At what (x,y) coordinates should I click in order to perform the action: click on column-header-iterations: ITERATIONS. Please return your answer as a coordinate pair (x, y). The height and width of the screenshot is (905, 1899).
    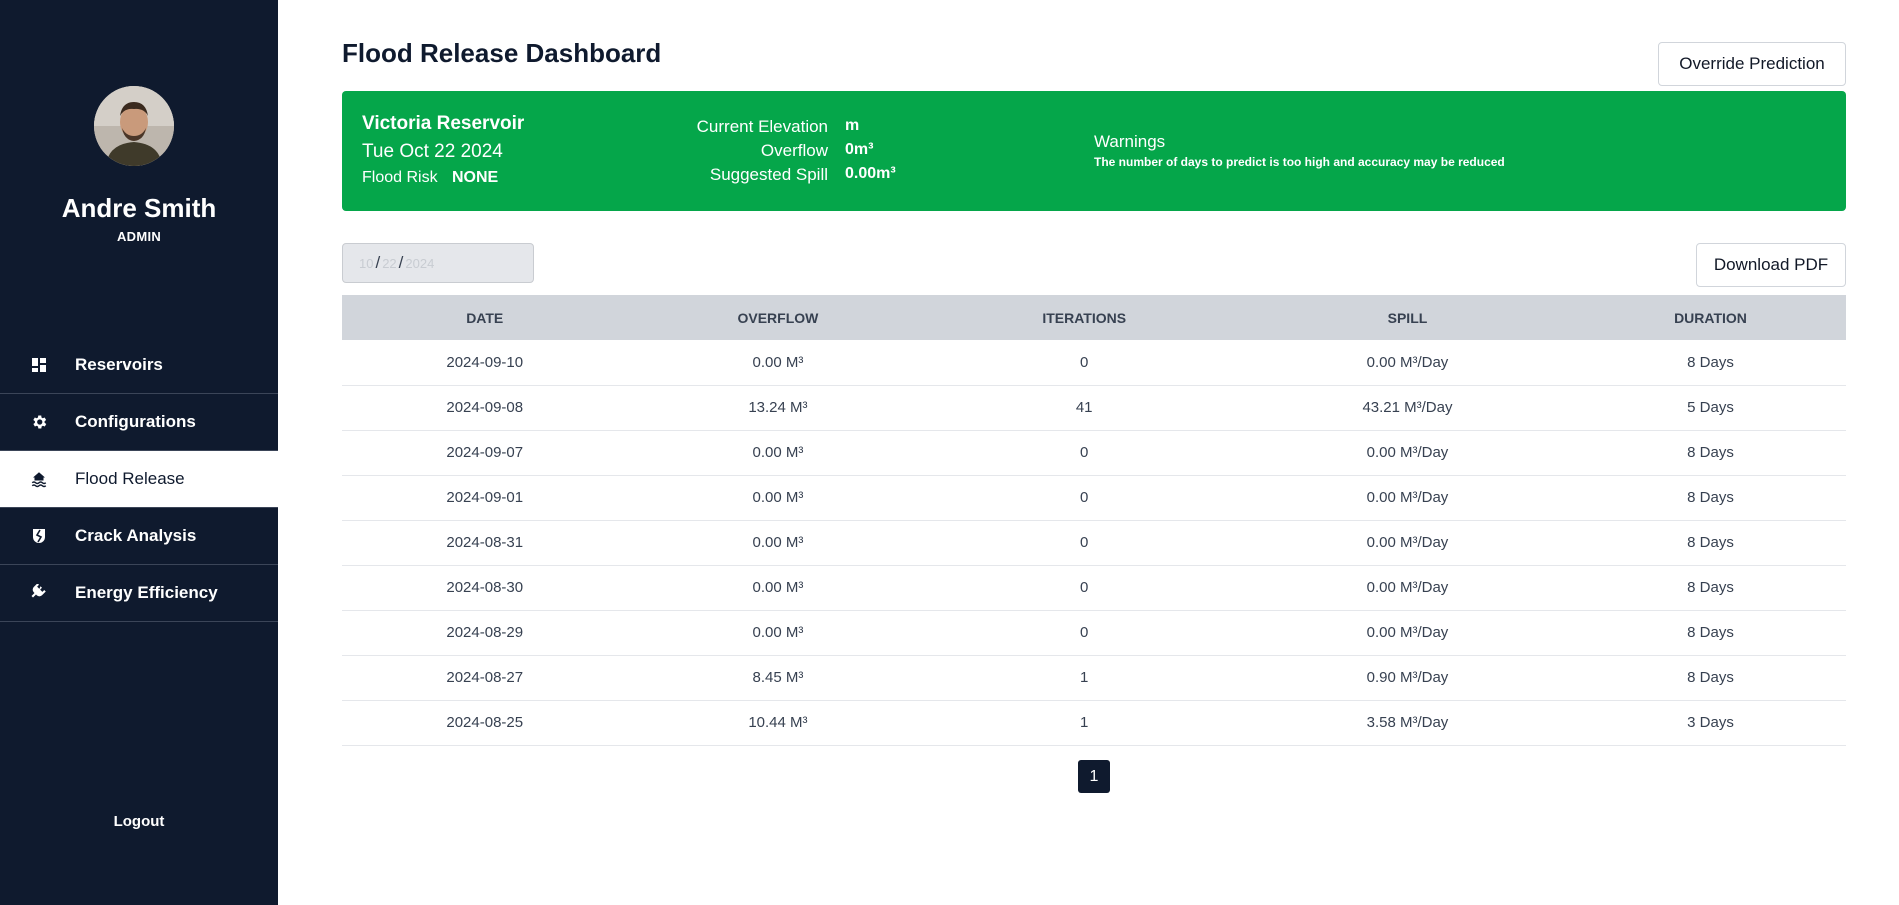
    Looking at the image, I should click on (1084, 317).